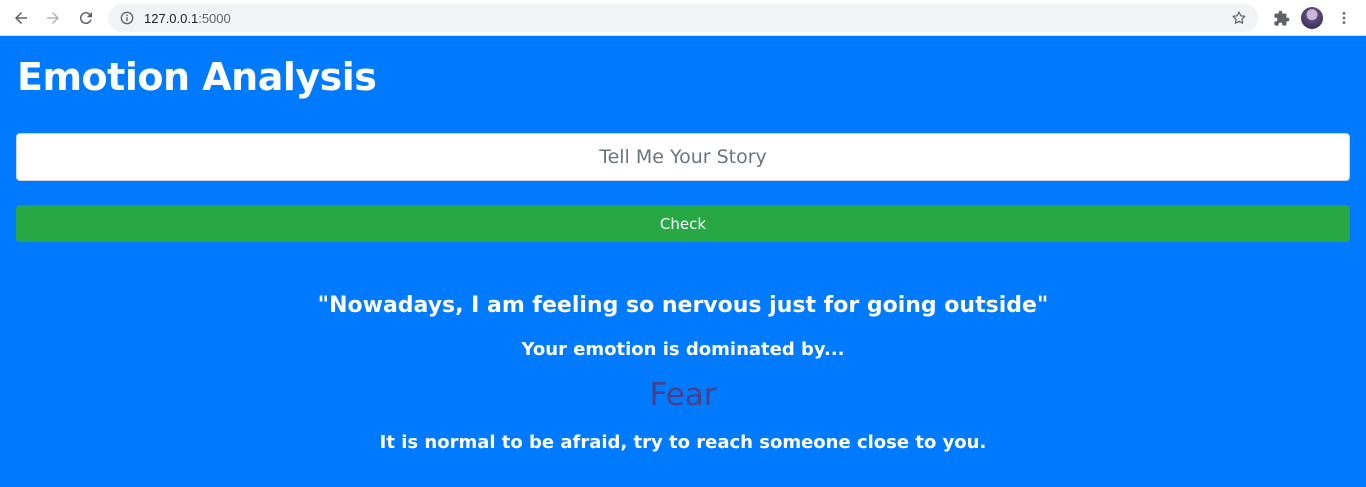 The height and width of the screenshot is (487, 1366). I want to click on reload-icon, so click(85, 18).